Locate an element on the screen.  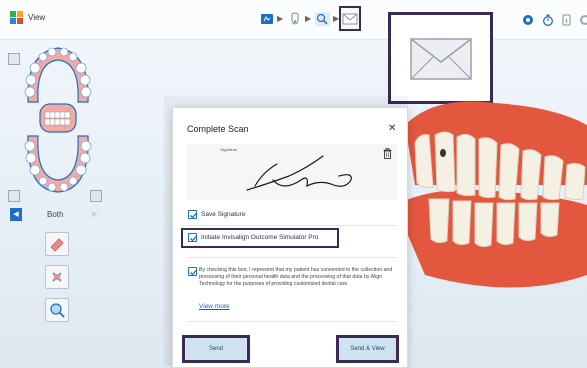
send-and-view-button: Send & View is located at coordinates (367, 349).